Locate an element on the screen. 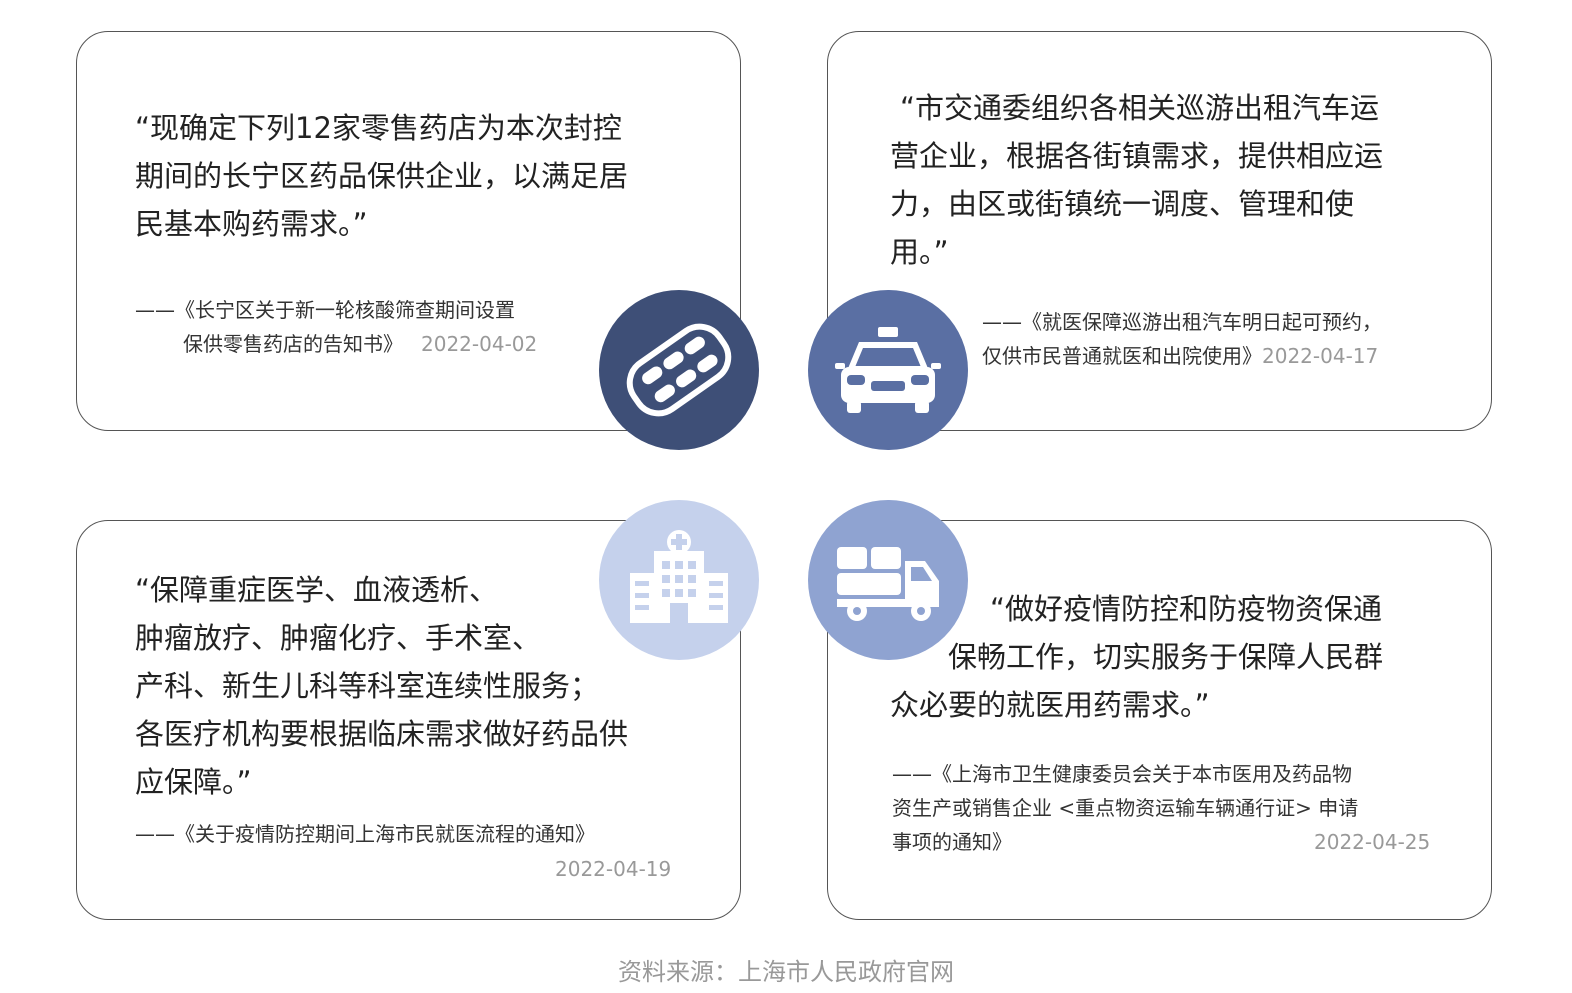 This screenshot has height=993, width=1572. source-line: 仅供市民普通就医和出院使用》2022-04-17 is located at coordinates (1180, 356).